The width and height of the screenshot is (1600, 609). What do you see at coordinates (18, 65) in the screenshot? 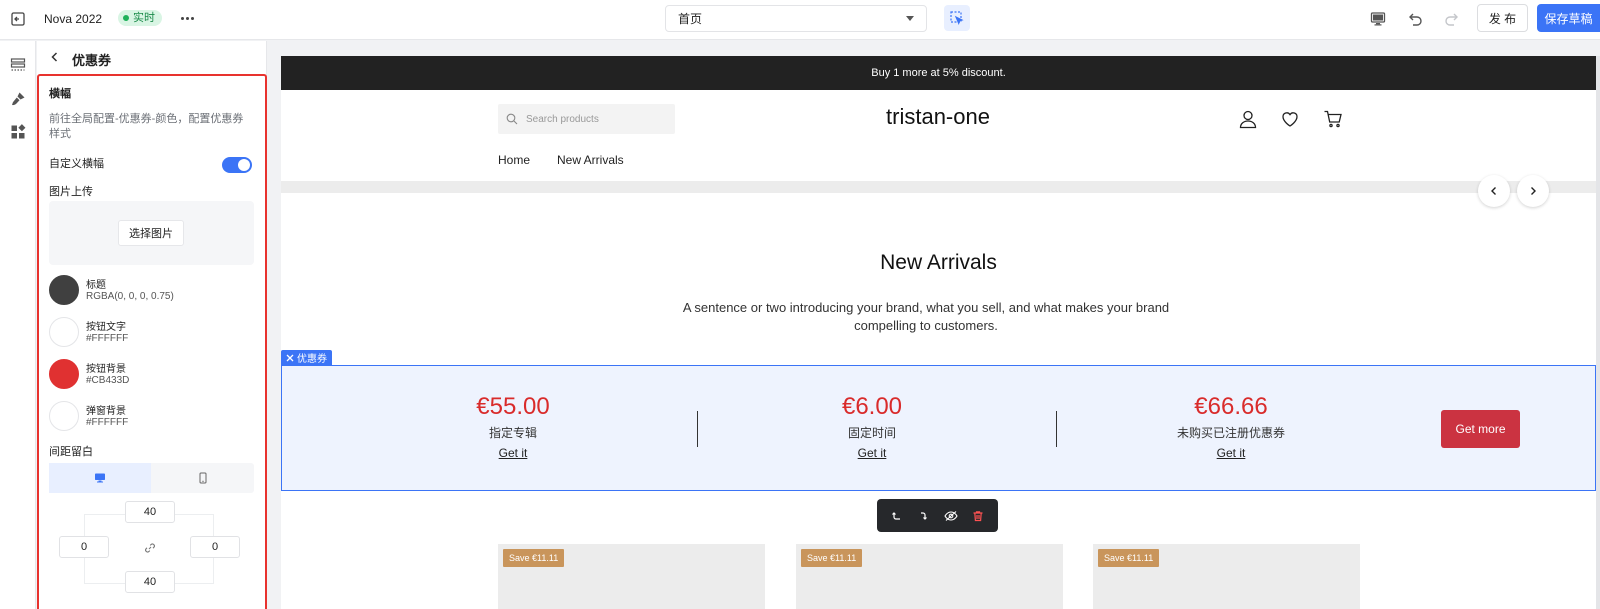
I see `sections-icon` at bounding box center [18, 65].